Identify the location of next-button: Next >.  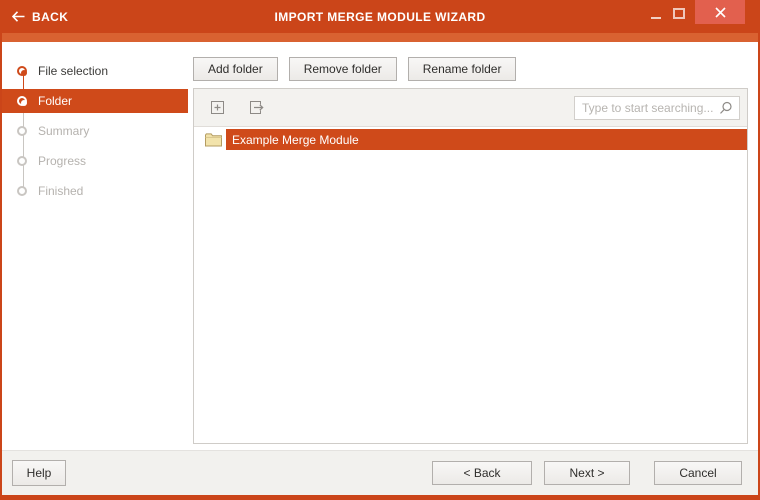
(587, 473).